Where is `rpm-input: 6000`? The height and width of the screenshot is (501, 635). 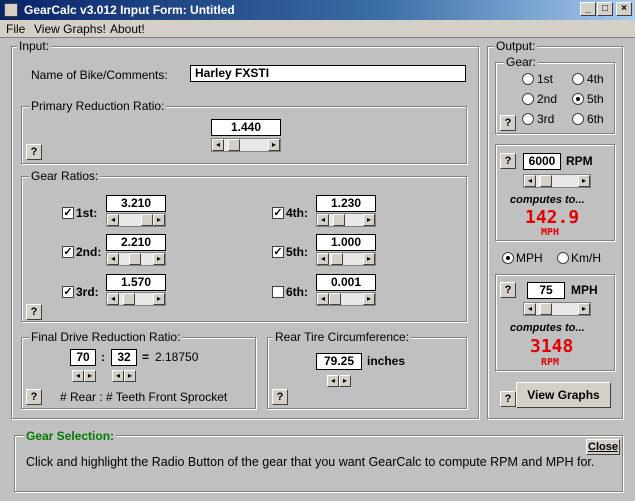 rpm-input: 6000 is located at coordinates (542, 161).